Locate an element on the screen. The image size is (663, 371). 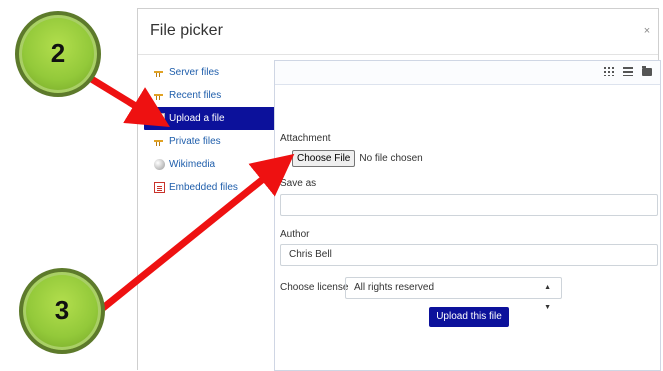
step-badge-2: 2 is located at coordinates (58, 54).